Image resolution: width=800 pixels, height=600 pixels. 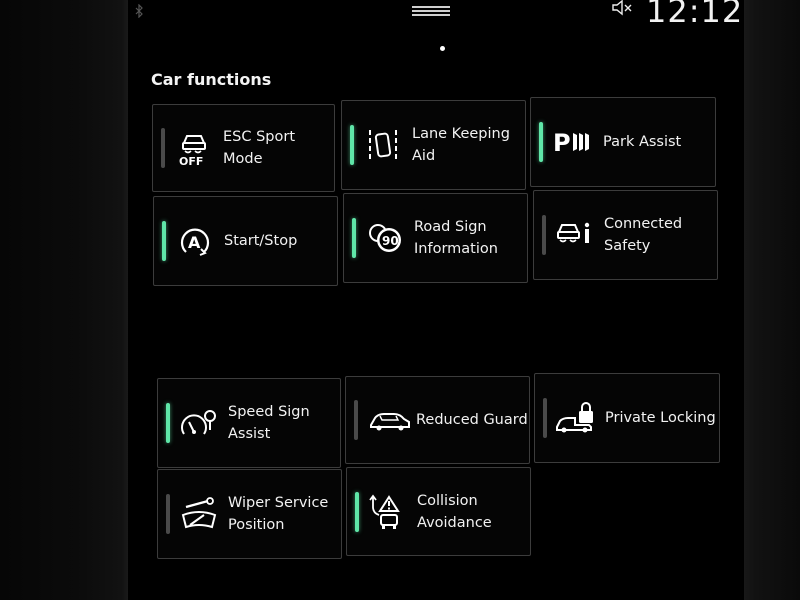 What do you see at coordinates (442, 48) in the screenshot?
I see `page-indicator-dot` at bounding box center [442, 48].